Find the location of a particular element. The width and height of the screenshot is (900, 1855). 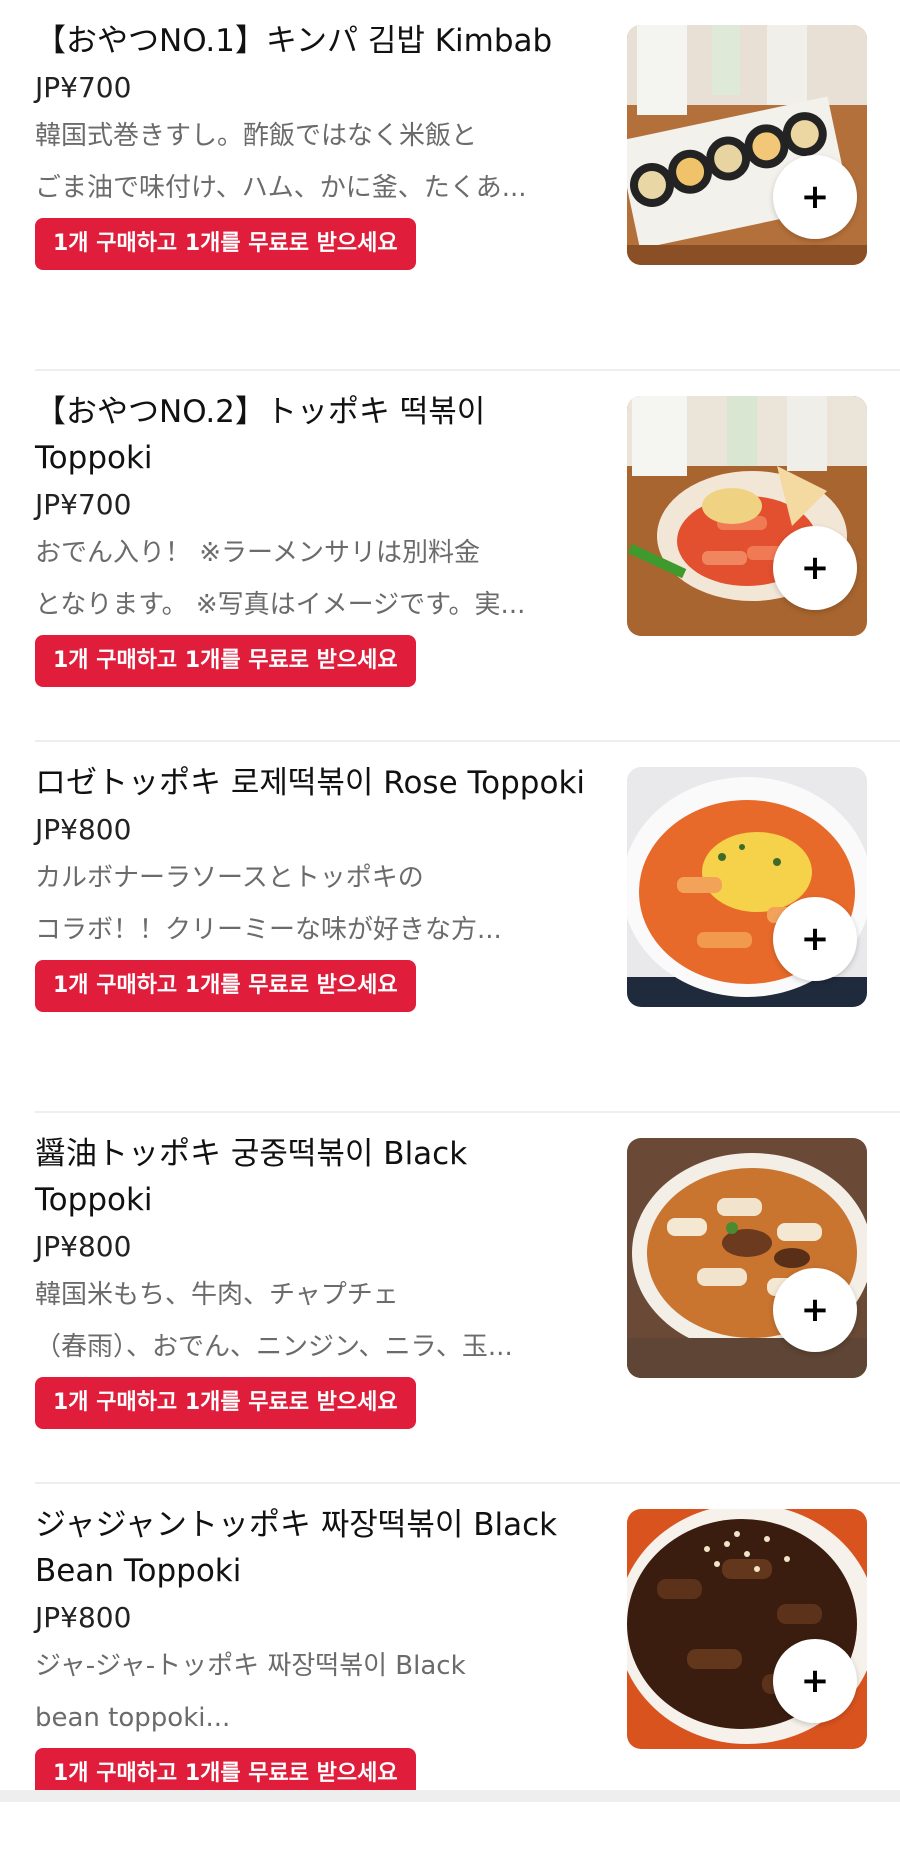

item-description-line: カルボナーラソースとトッポキの is located at coordinates (229, 878).